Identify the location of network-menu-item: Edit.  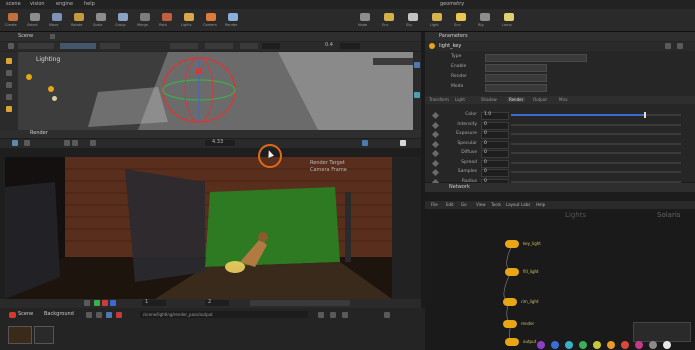
(450, 204).